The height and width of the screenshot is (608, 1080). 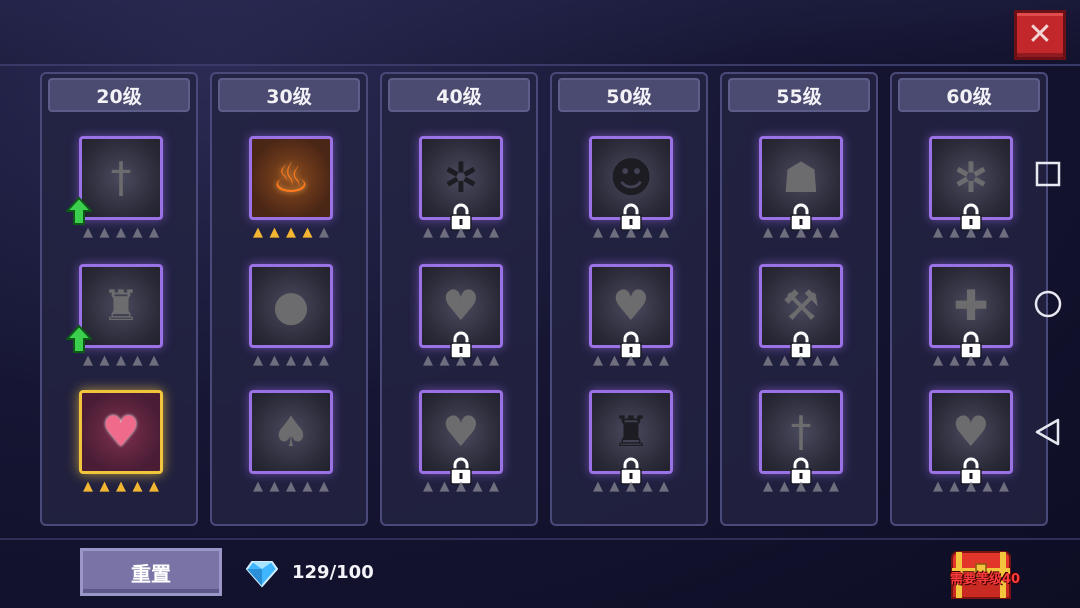 What do you see at coordinates (291, 432) in the screenshot?
I see `talent-slot: ♠` at bounding box center [291, 432].